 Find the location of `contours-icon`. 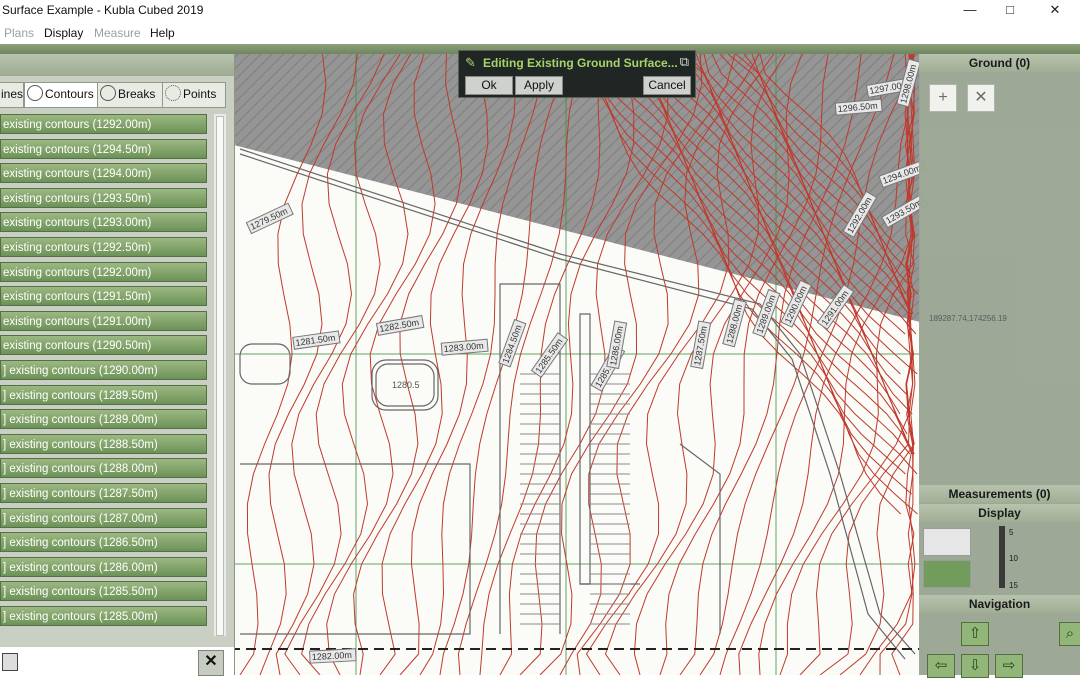

contours-icon is located at coordinates (35, 93).